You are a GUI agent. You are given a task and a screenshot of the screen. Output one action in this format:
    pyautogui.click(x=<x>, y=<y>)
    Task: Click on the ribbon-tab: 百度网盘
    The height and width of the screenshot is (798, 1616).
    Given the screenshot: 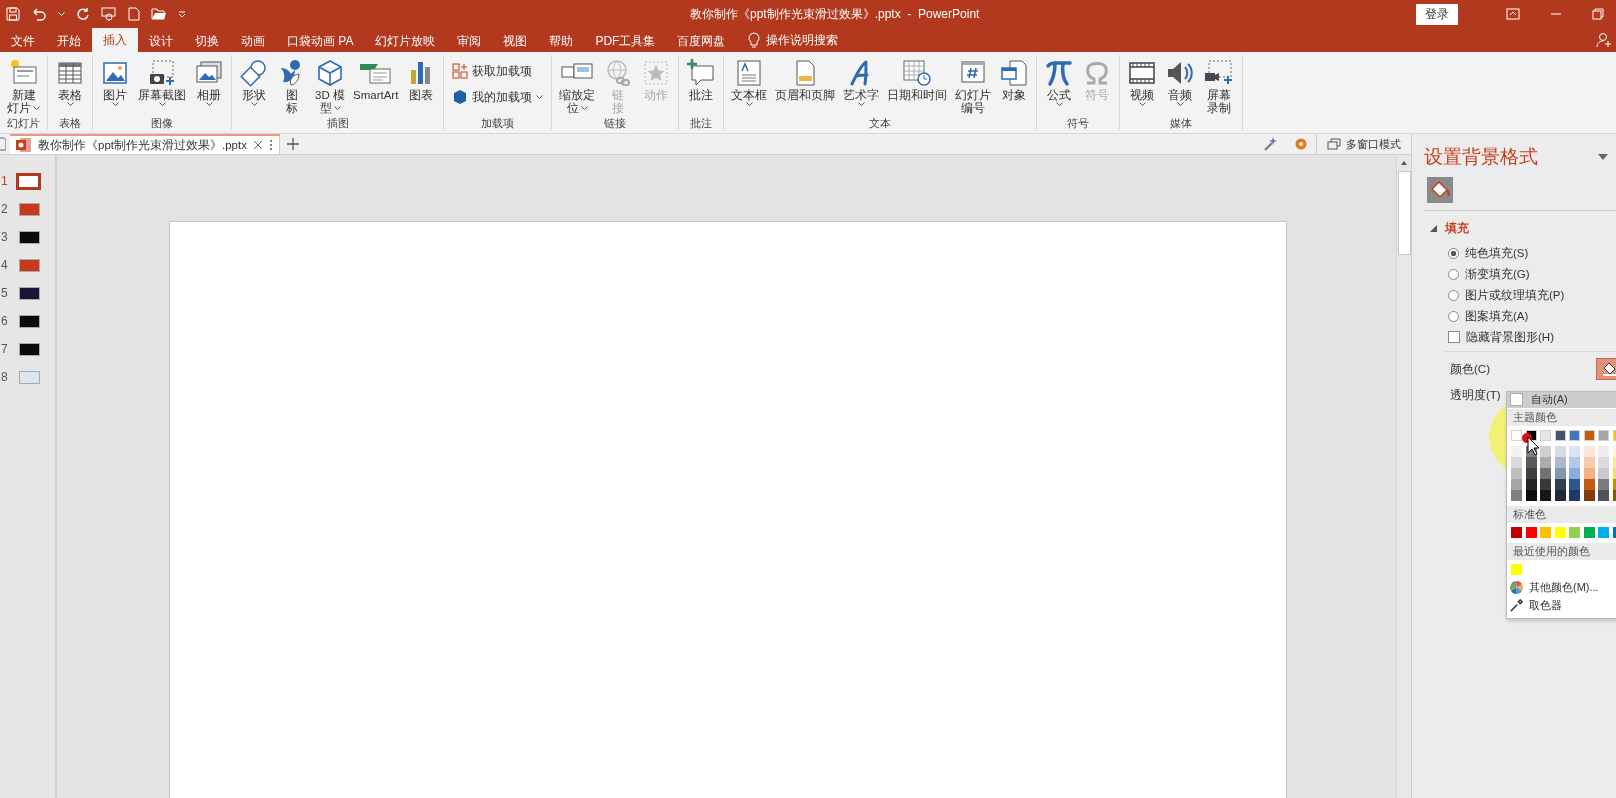 What is the action you would take?
    pyautogui.click(x=701, y=41)
    